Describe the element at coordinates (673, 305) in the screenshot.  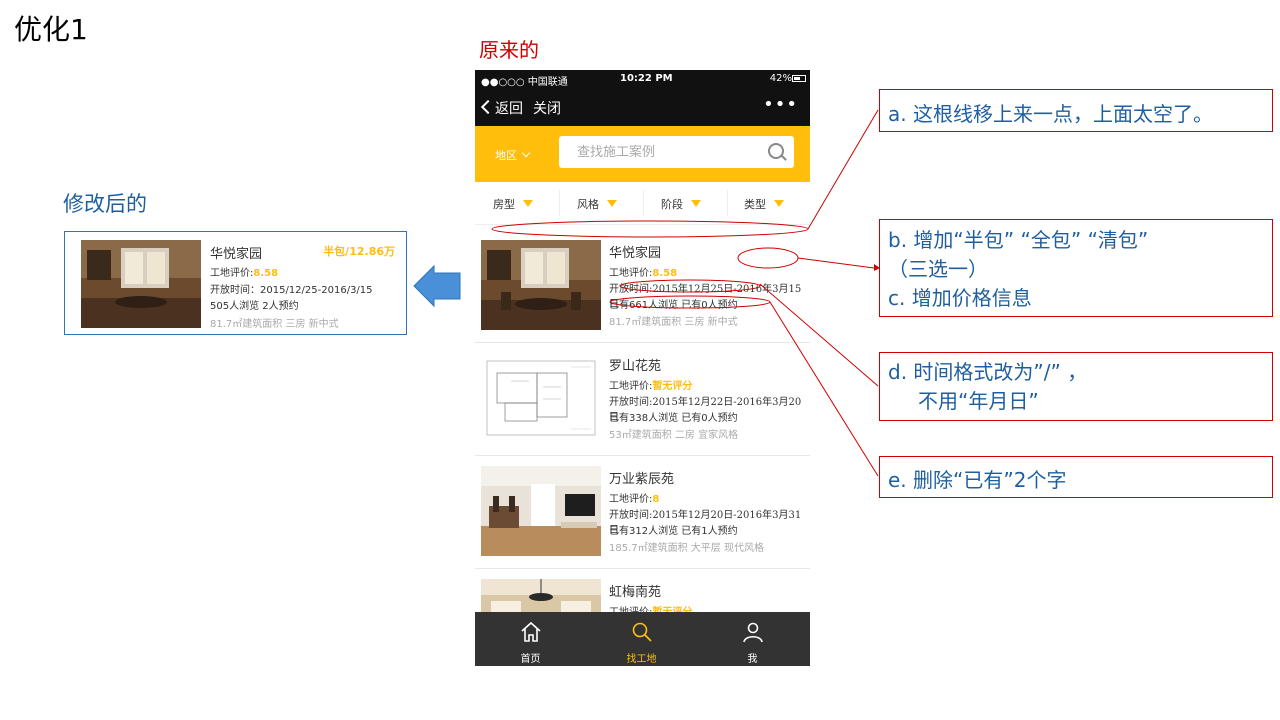
I see `listing-views: 已有661人浏览 已有0人预约` at that location.